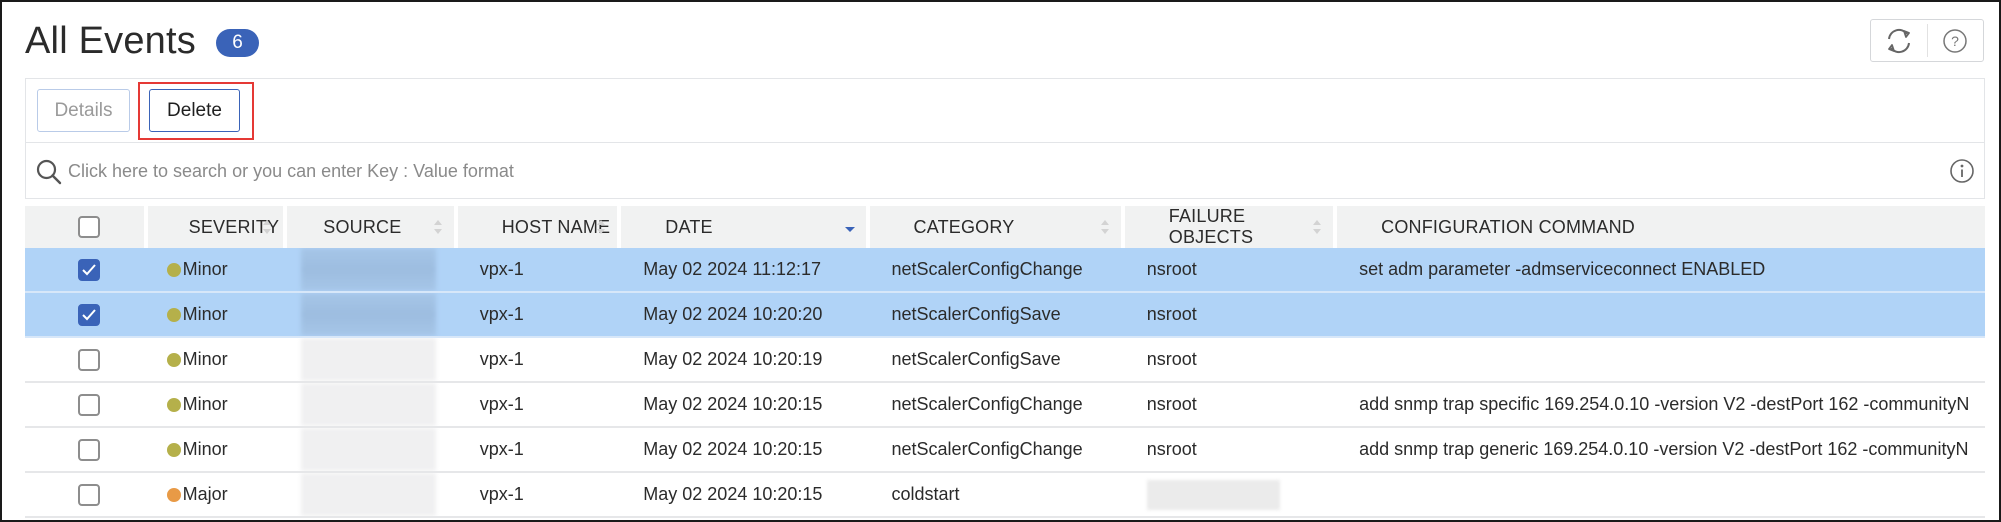  I want to click on date-value: May 02 2024 10:20:19, so click(733, 359).